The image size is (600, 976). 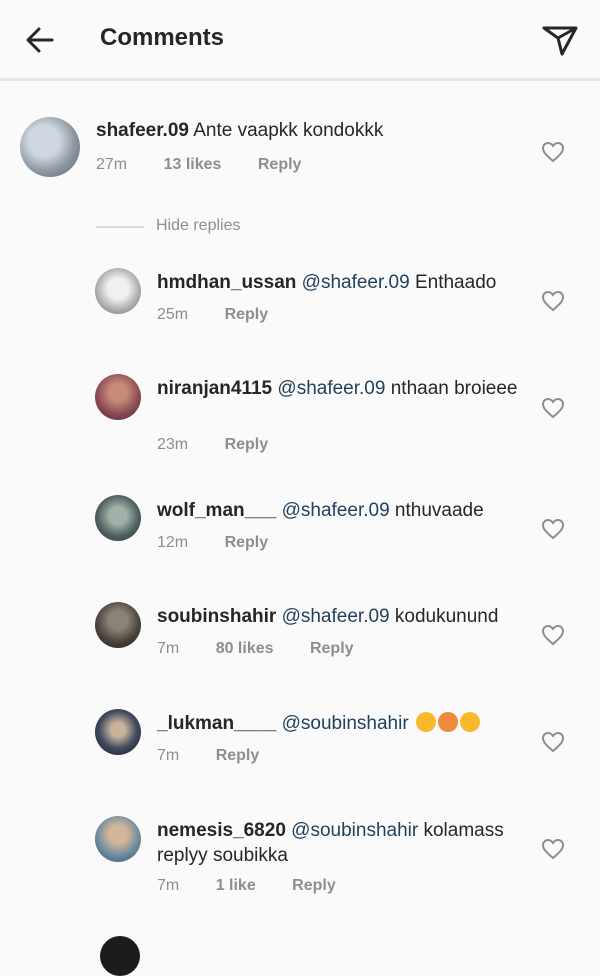 What do you see at coordinates (120, 227) in the screenshot?
I see `divider-line` at bounding box center [120, 227].